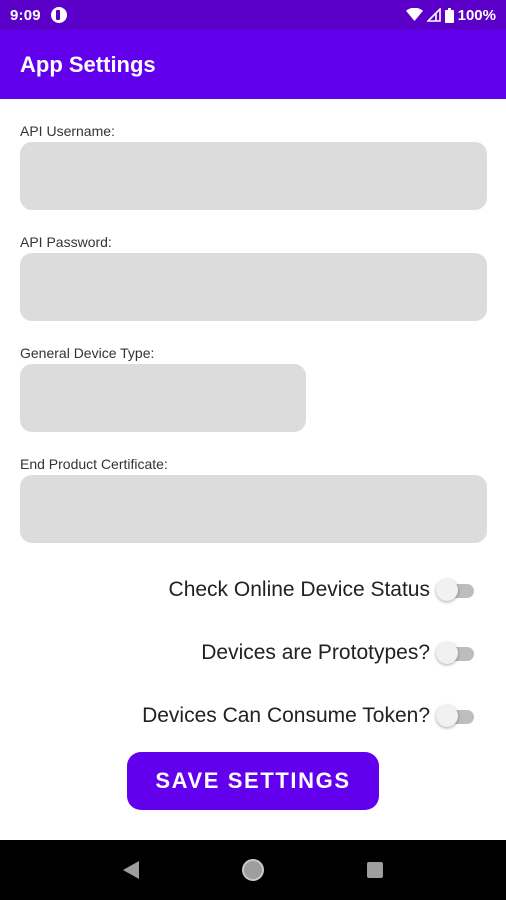 The width and height of the screenshot is (506, 900). I want to click on battery-icon, so click(449, 15).